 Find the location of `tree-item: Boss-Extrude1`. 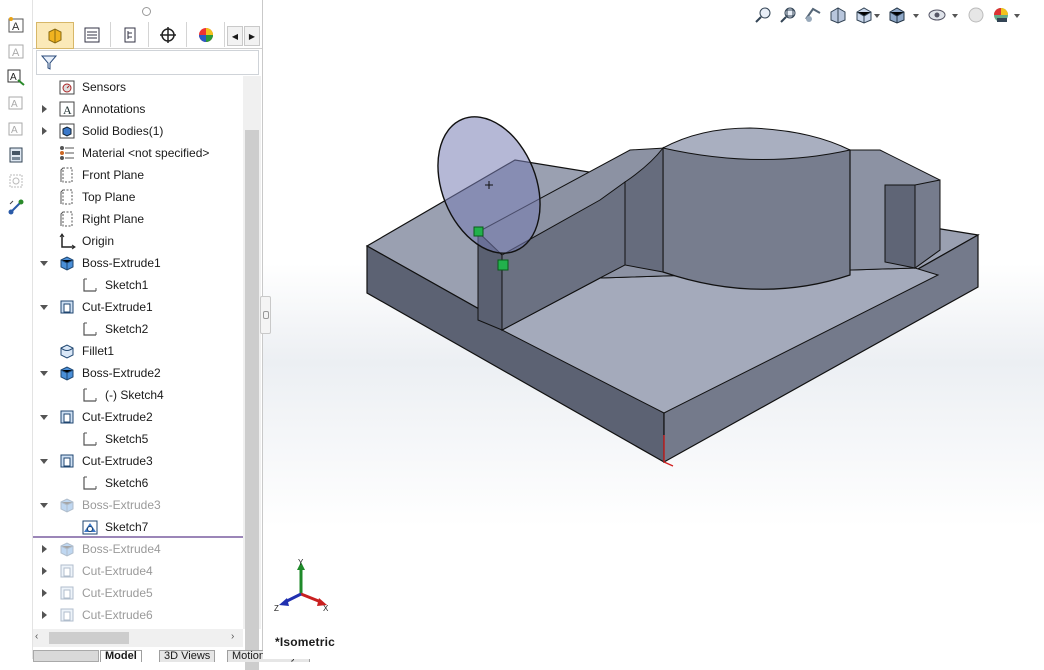

tree-item: Boss-Extrude1 is located at coordinates (138, 263).